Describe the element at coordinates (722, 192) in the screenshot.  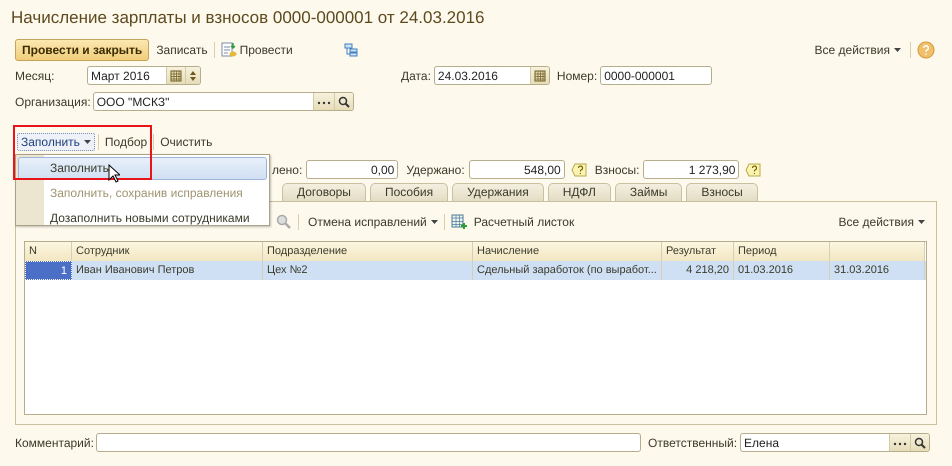
I see `tab: Взносы` at that location.